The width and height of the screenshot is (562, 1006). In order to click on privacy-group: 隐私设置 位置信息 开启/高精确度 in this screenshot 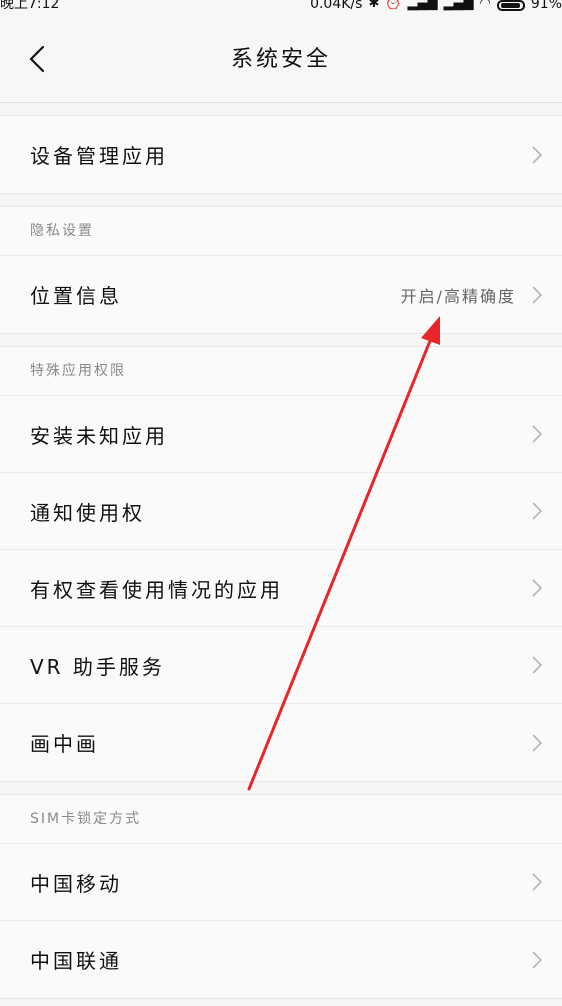, I will do `click(281, 270)`.